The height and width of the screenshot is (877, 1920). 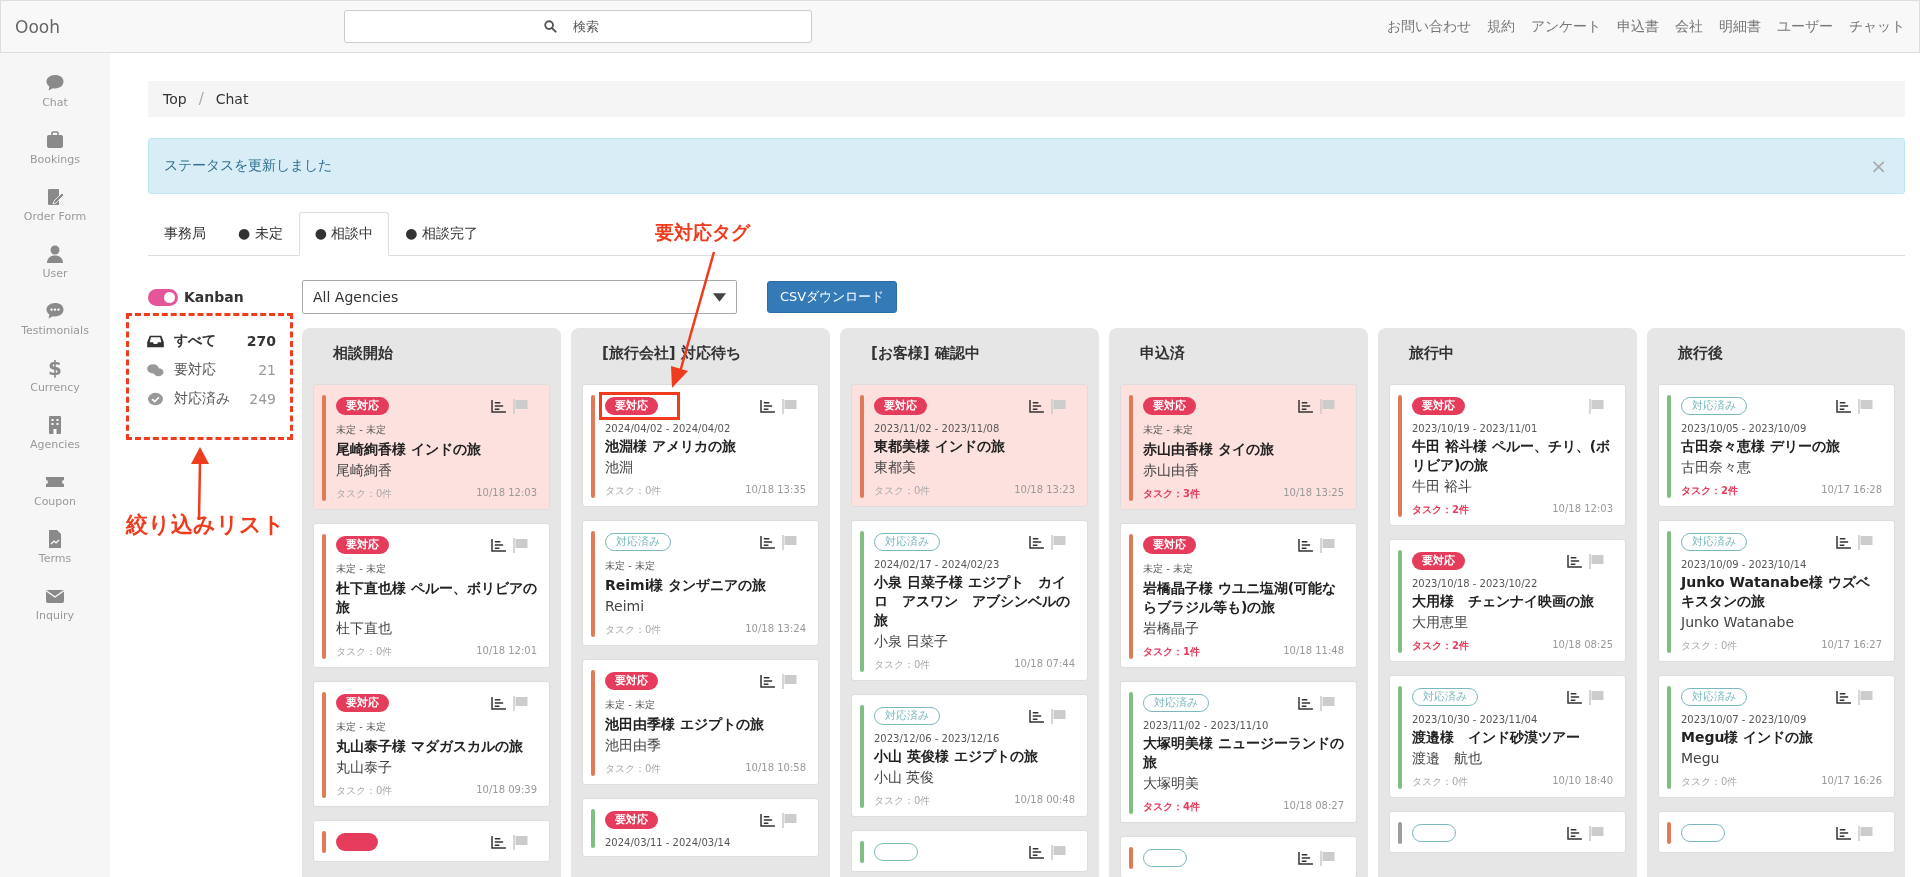 What do you see at coordinates (1238, 752) in the screenshot?
I see `booking-card: 対応済み 2023/11/02 - 2023/11/10 大塚明美様 ニュージーランドの旅 大塚明美 タスク：4件 10/18 08:27` at bounding box center [1238, 752].